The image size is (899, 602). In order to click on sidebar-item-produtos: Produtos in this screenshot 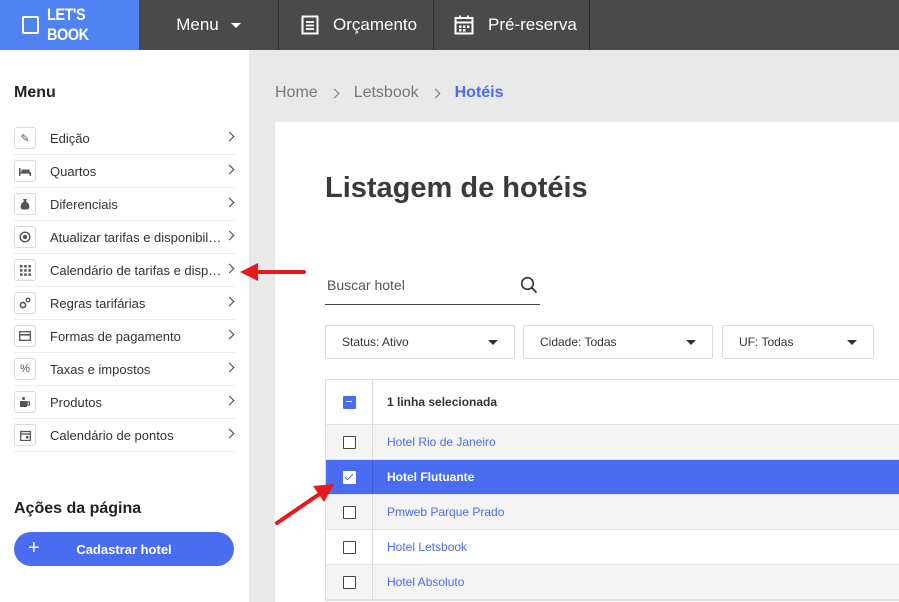, I will do `click(124, 402)`.